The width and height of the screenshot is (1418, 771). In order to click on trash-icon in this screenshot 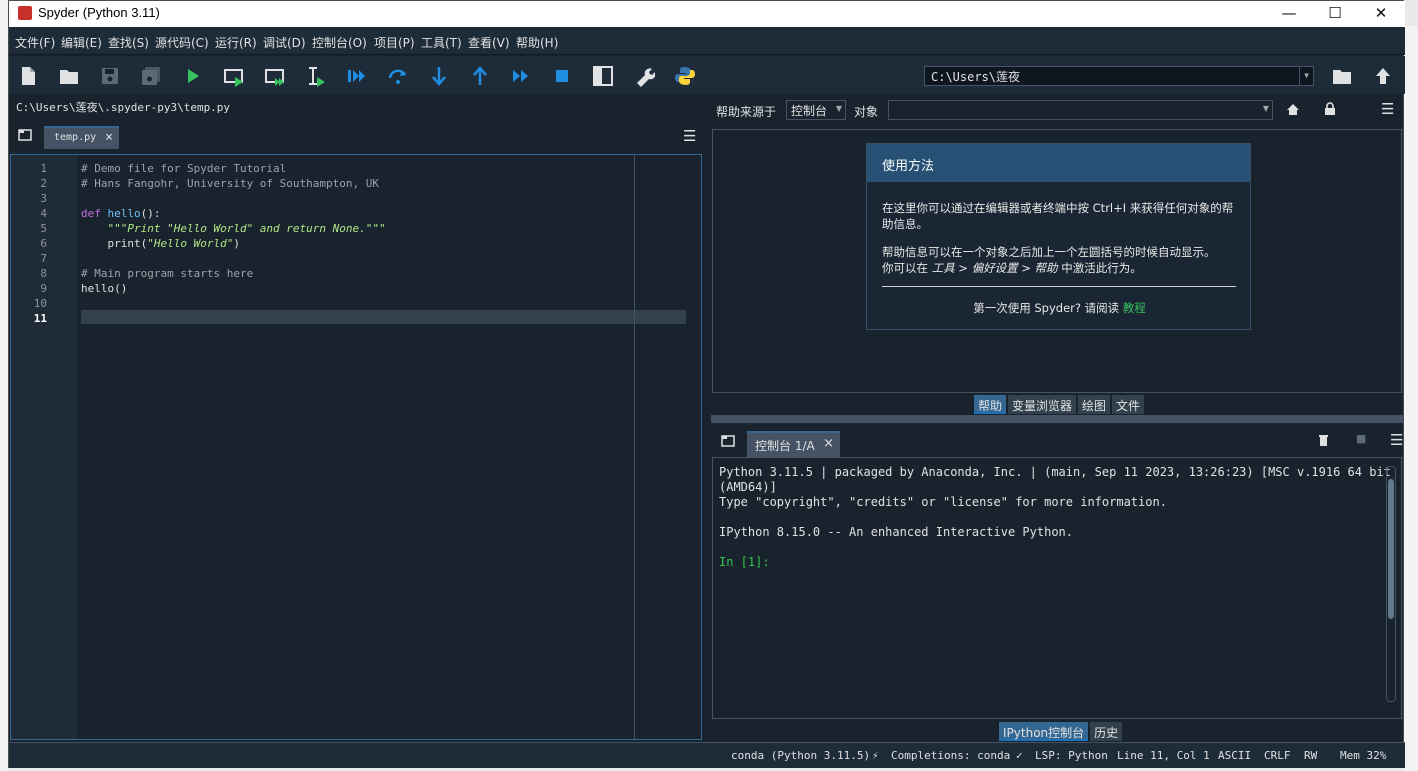, I will do `click(1323, 440)`.